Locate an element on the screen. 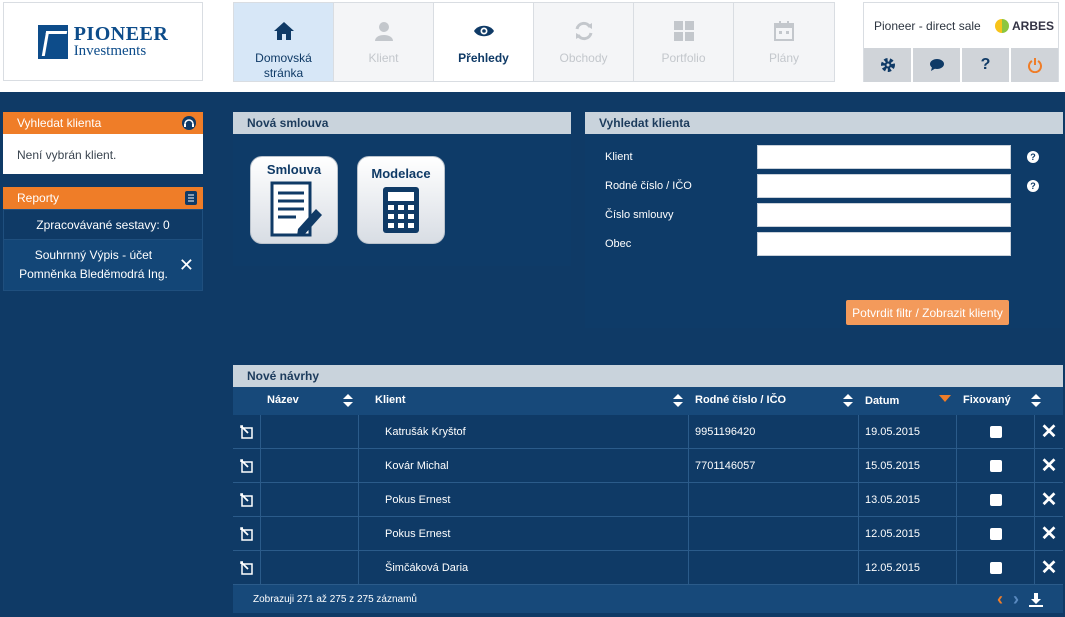 This screenshot has height=617, width=1065. search-form-title: Vyhledat klienta is located at coordinates (824, 123).